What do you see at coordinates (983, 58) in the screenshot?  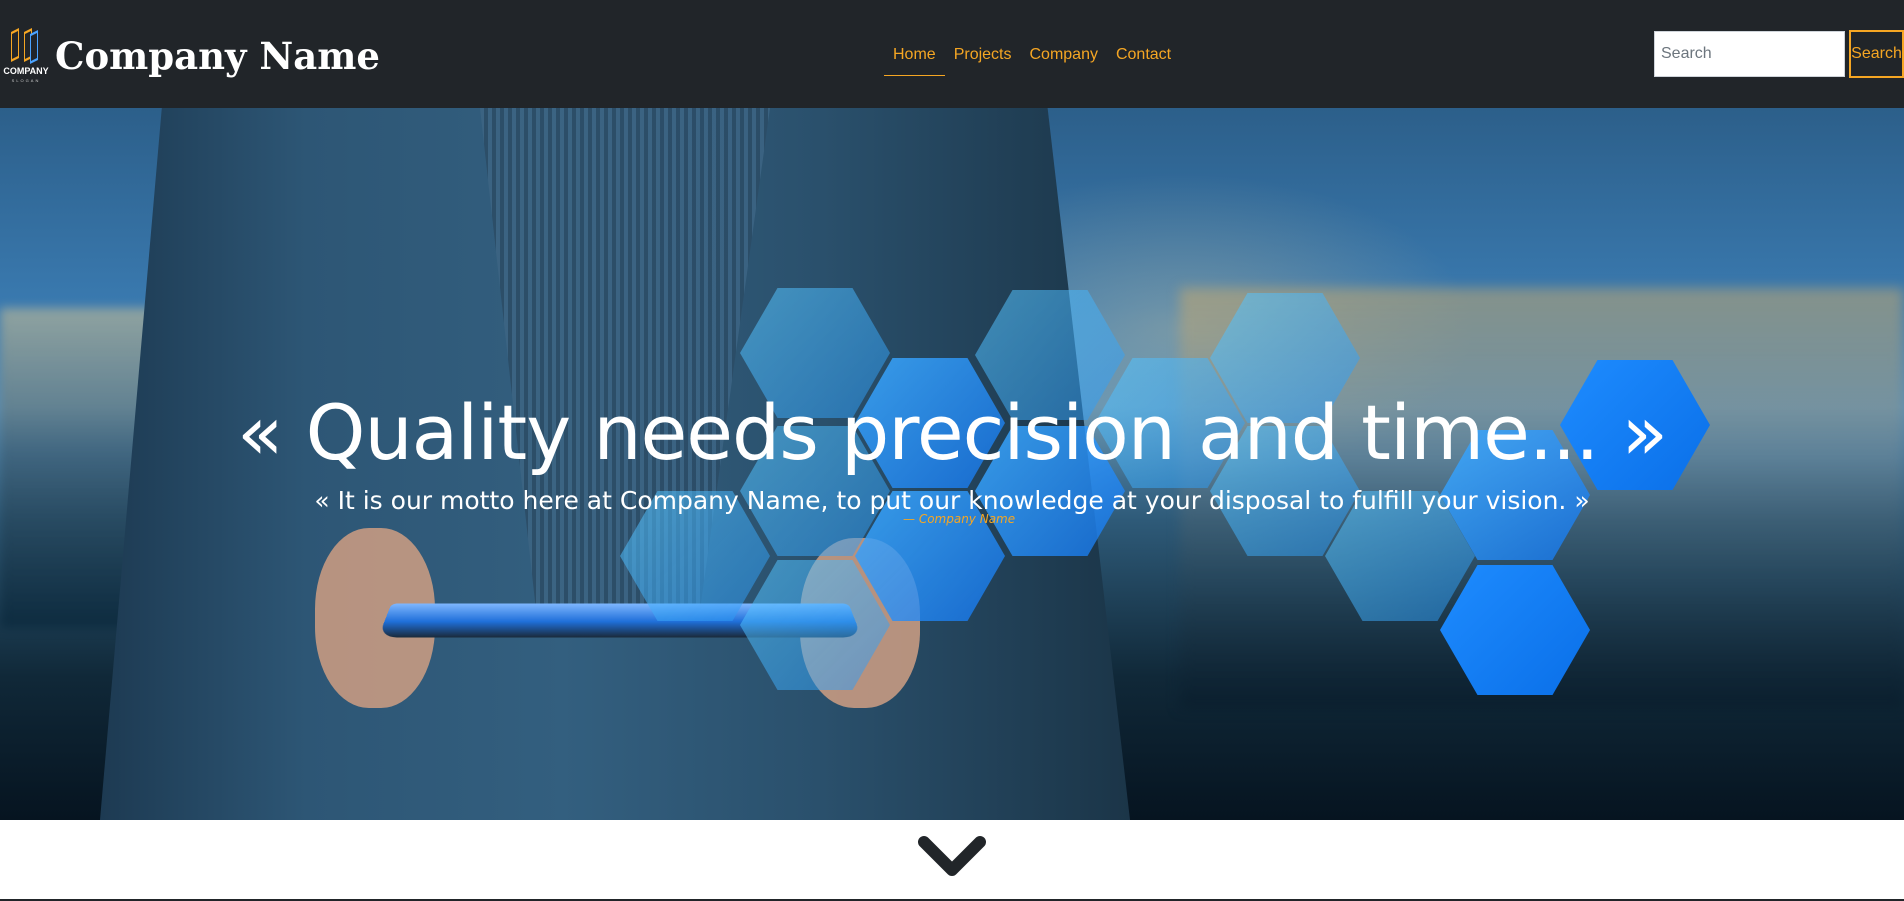 I see `nav-link-projects: Projects` at bounding box center [983, 58].